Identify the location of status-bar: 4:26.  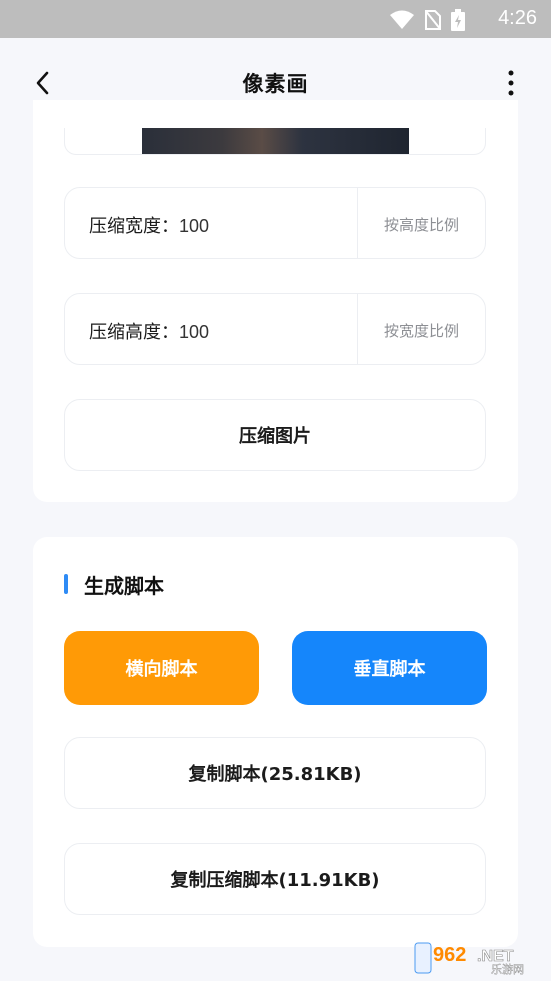
(275, 19).